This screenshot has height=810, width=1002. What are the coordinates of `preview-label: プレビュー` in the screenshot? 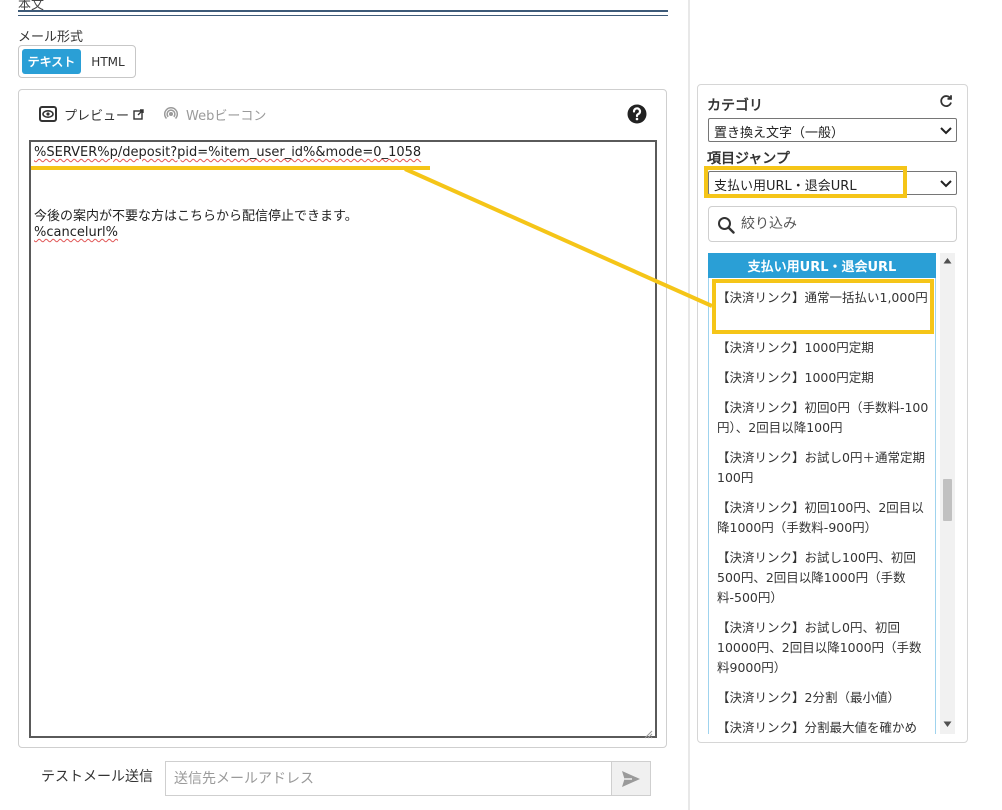 It's located at (97, 116).